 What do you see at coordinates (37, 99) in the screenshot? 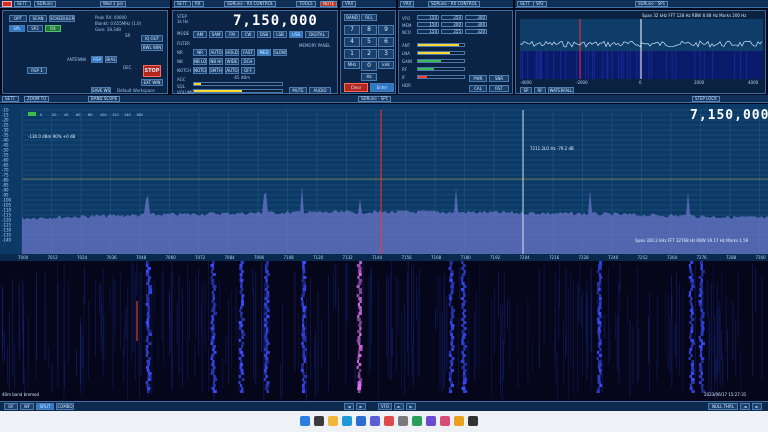
I see `zoom-to-button: ZOOM TO` at bounding box center [37, 99].